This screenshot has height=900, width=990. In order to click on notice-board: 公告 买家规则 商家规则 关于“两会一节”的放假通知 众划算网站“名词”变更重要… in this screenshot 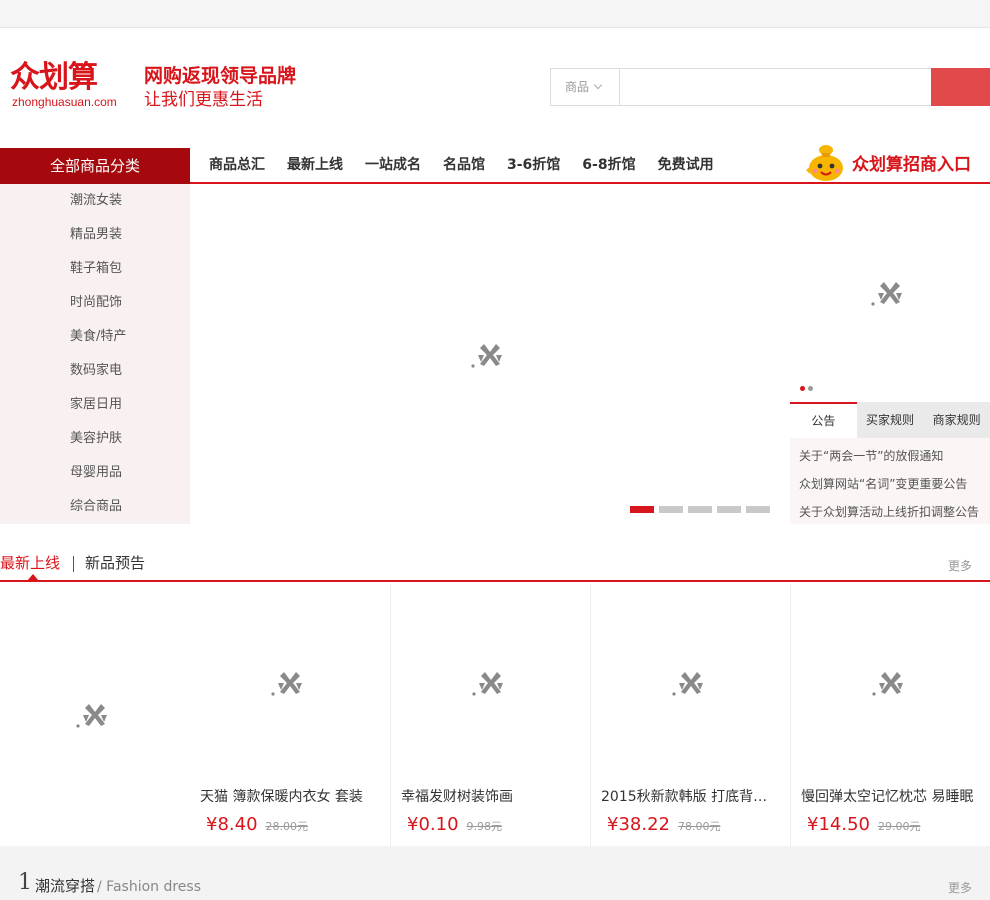, I will do `click(890, 463)`.